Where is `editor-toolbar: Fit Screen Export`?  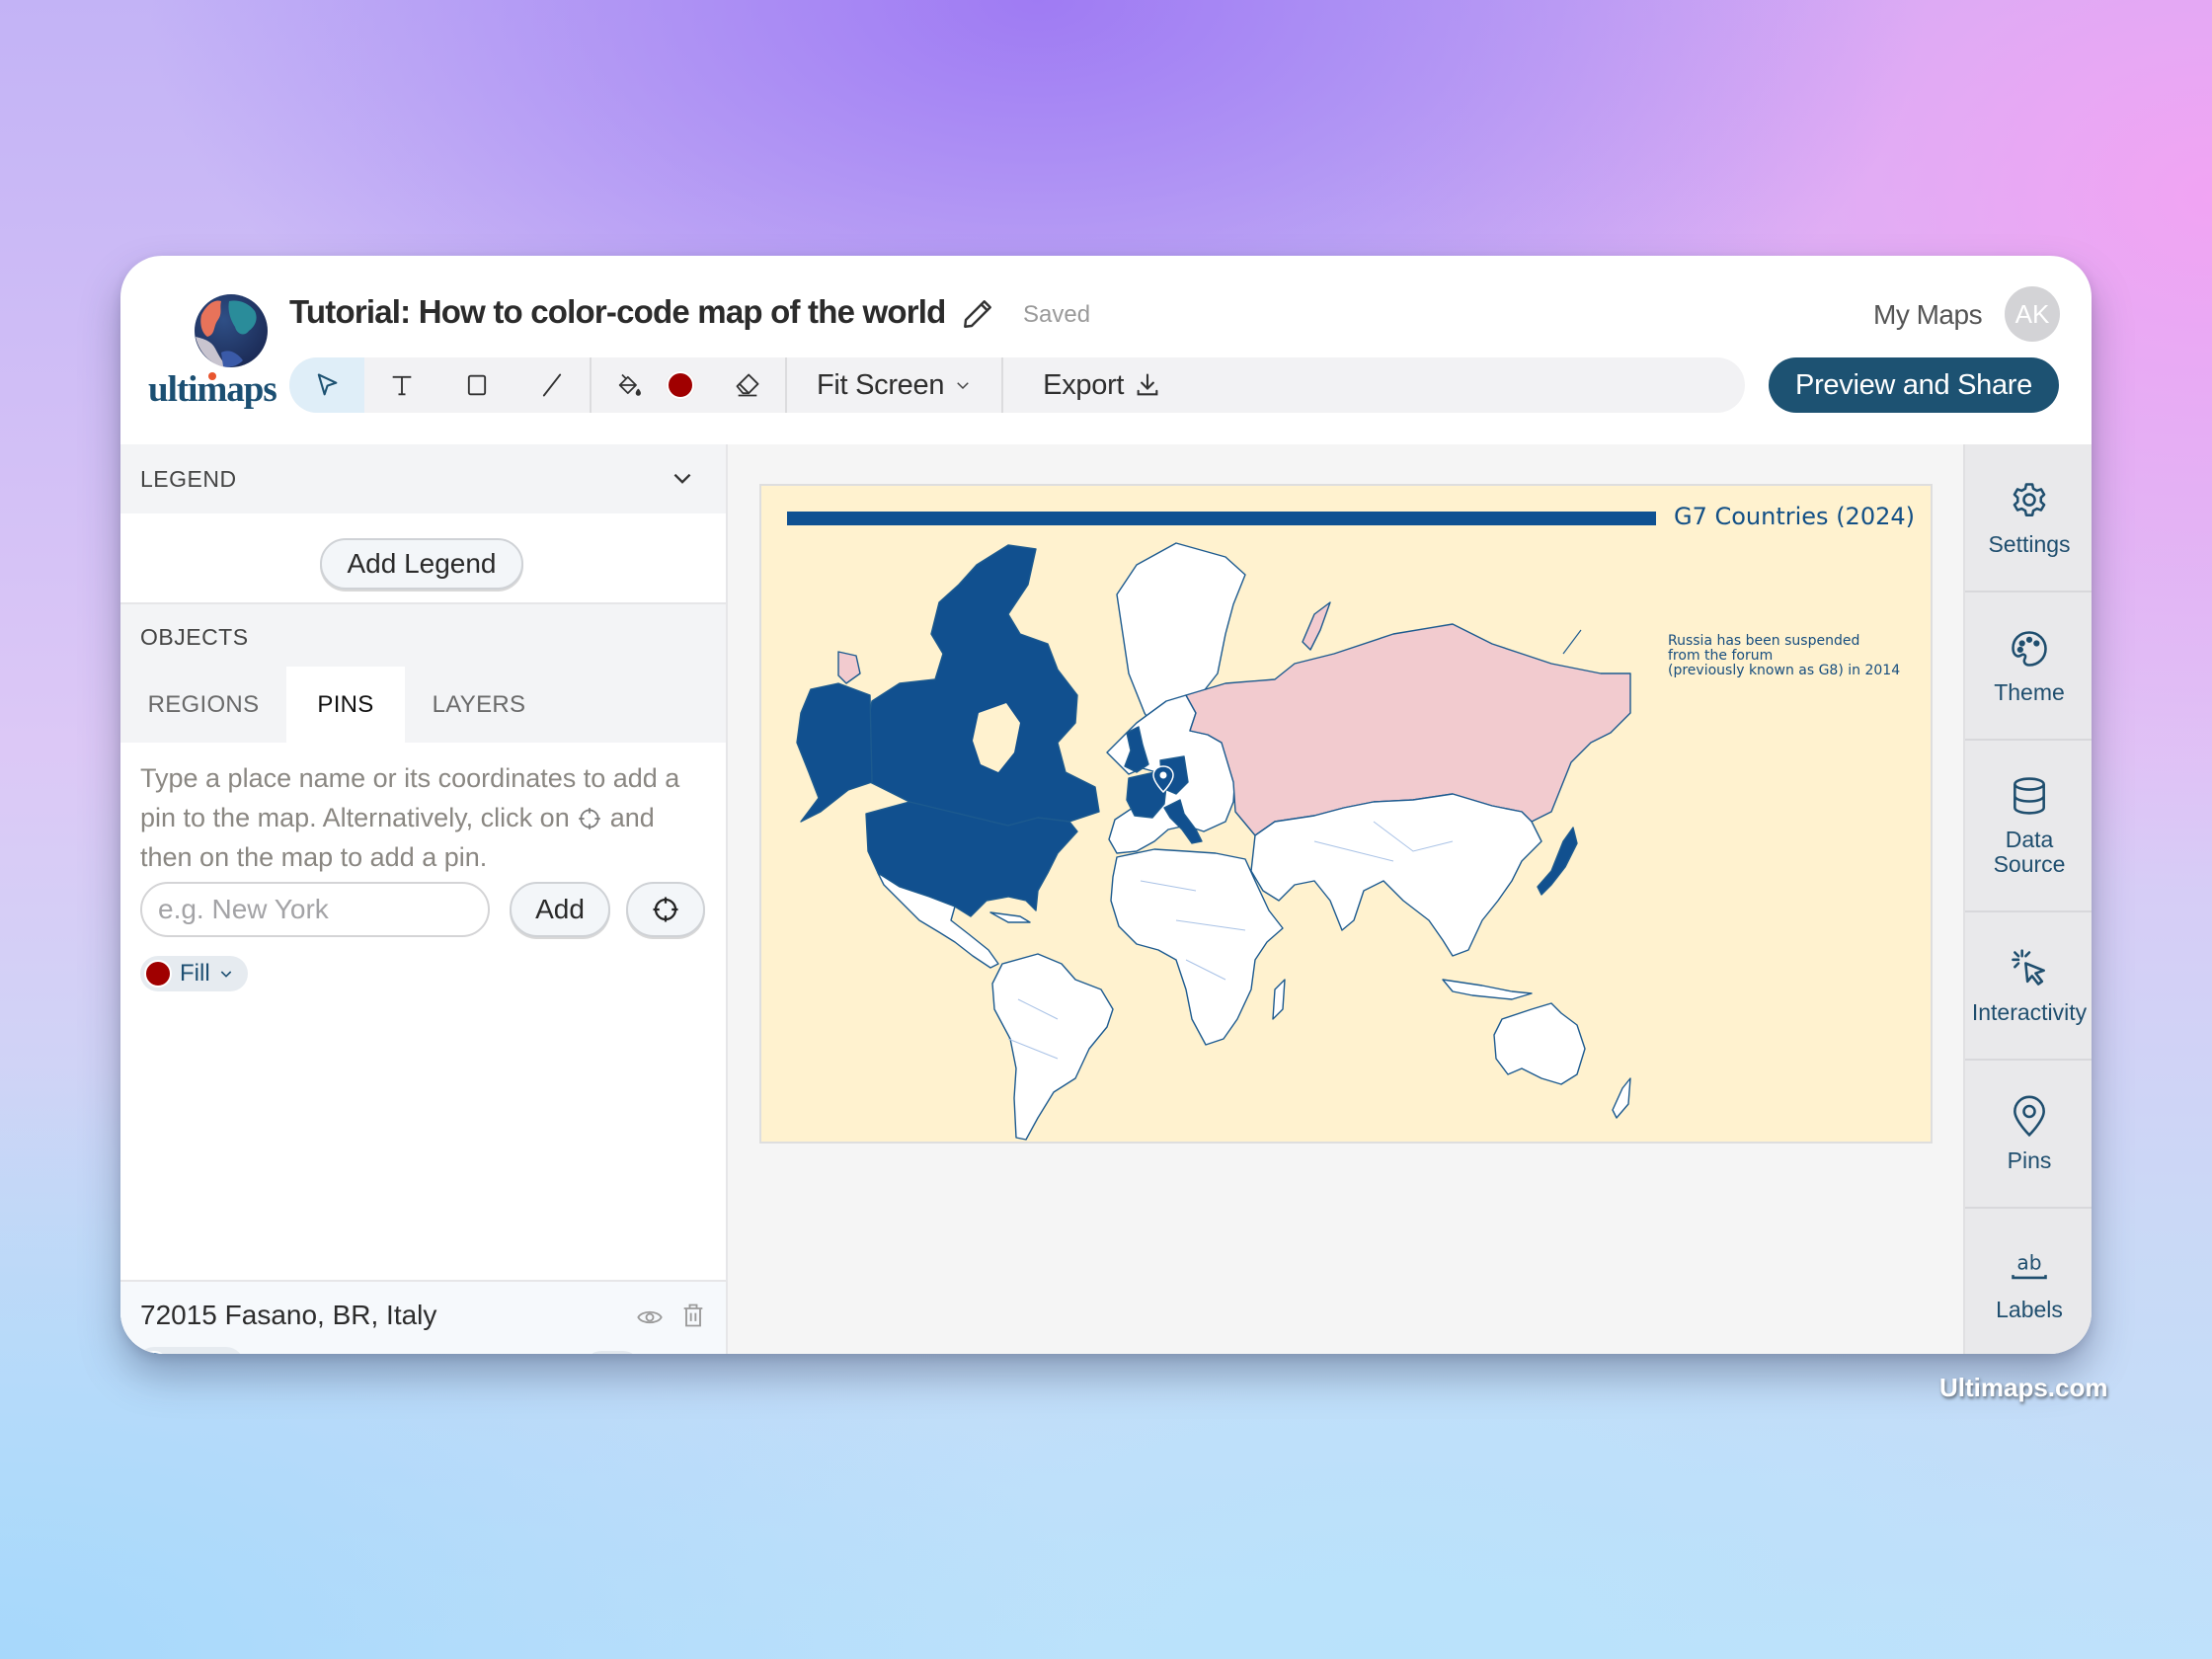
editor-toolbar: Fit Screen Export is located at coordinates (1017, 385).